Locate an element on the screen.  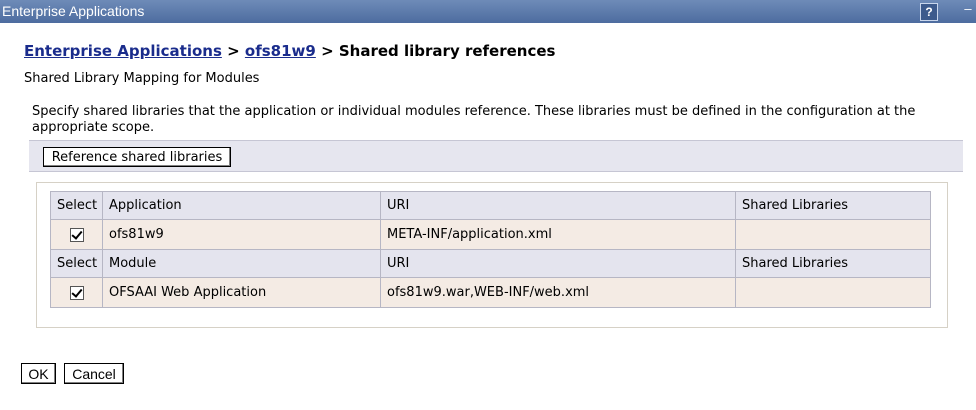
module-name: OFSAAI Web Application is located at coordinates (241, 292).